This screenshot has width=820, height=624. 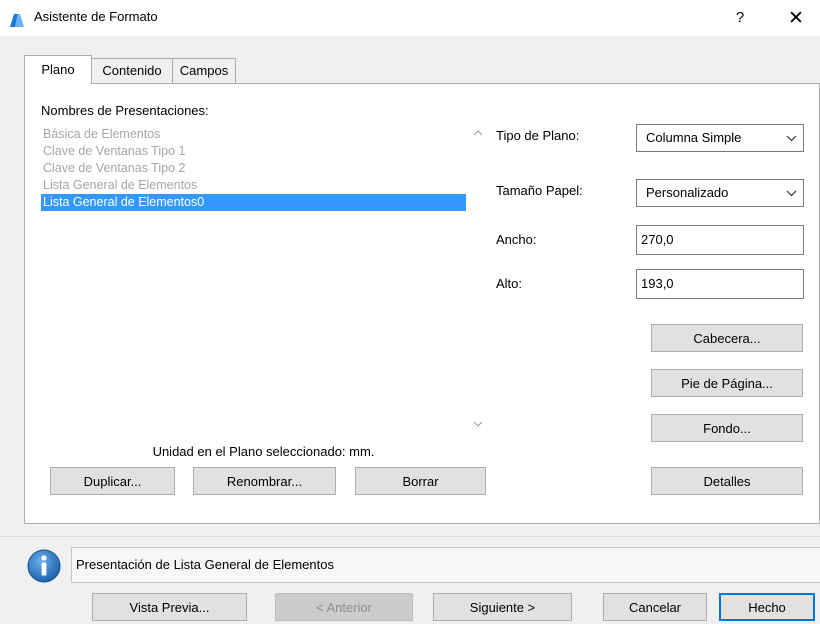 What do you see at coordinates (509, 283) in the screenshot?
I see `alto-label: Alto:` at bounding box center [509, 283].